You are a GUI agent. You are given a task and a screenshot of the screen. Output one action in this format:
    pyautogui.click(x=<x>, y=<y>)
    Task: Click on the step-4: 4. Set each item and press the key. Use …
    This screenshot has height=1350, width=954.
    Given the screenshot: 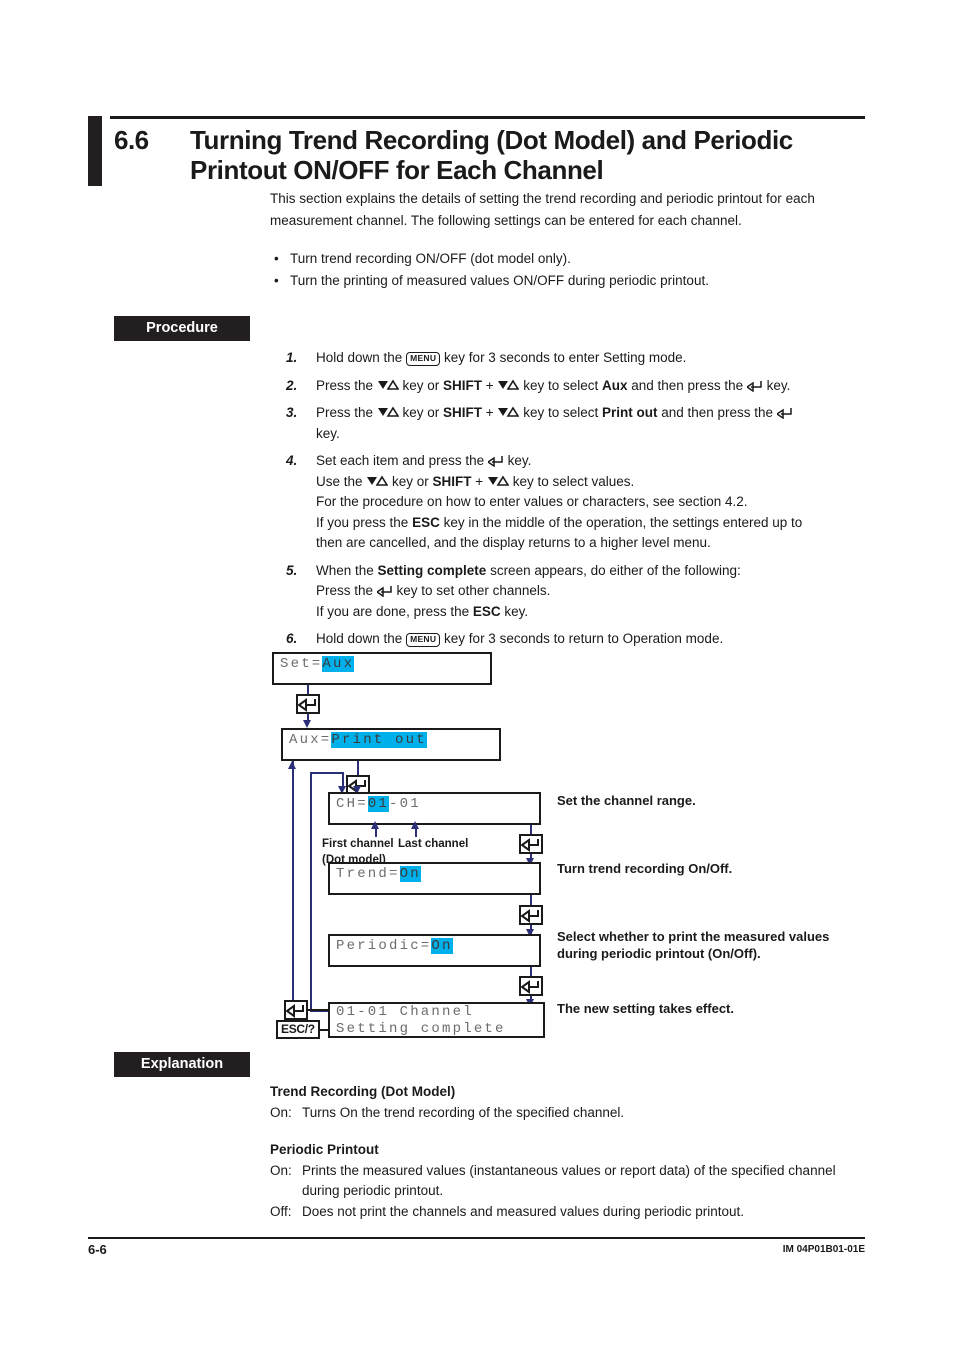 What is the action you would take?
    pyautogui.click(x=578, y=502)
    